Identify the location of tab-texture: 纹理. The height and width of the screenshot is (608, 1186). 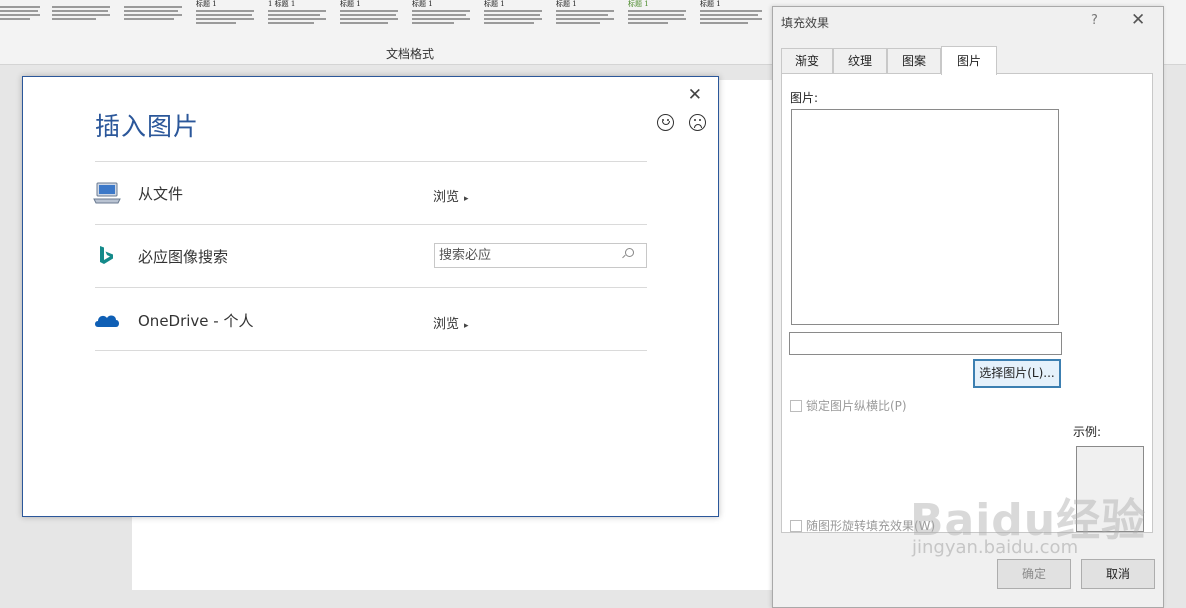
(860, 60).